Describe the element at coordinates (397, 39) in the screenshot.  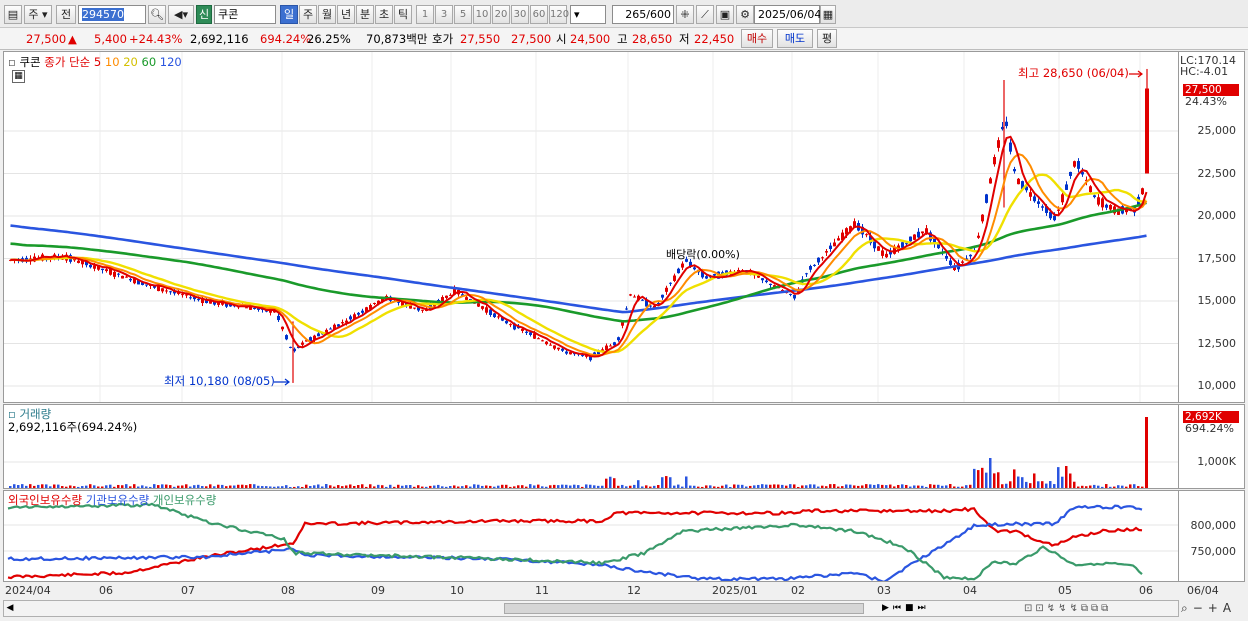
I see `quote-amount: 70,873백만` at that location.